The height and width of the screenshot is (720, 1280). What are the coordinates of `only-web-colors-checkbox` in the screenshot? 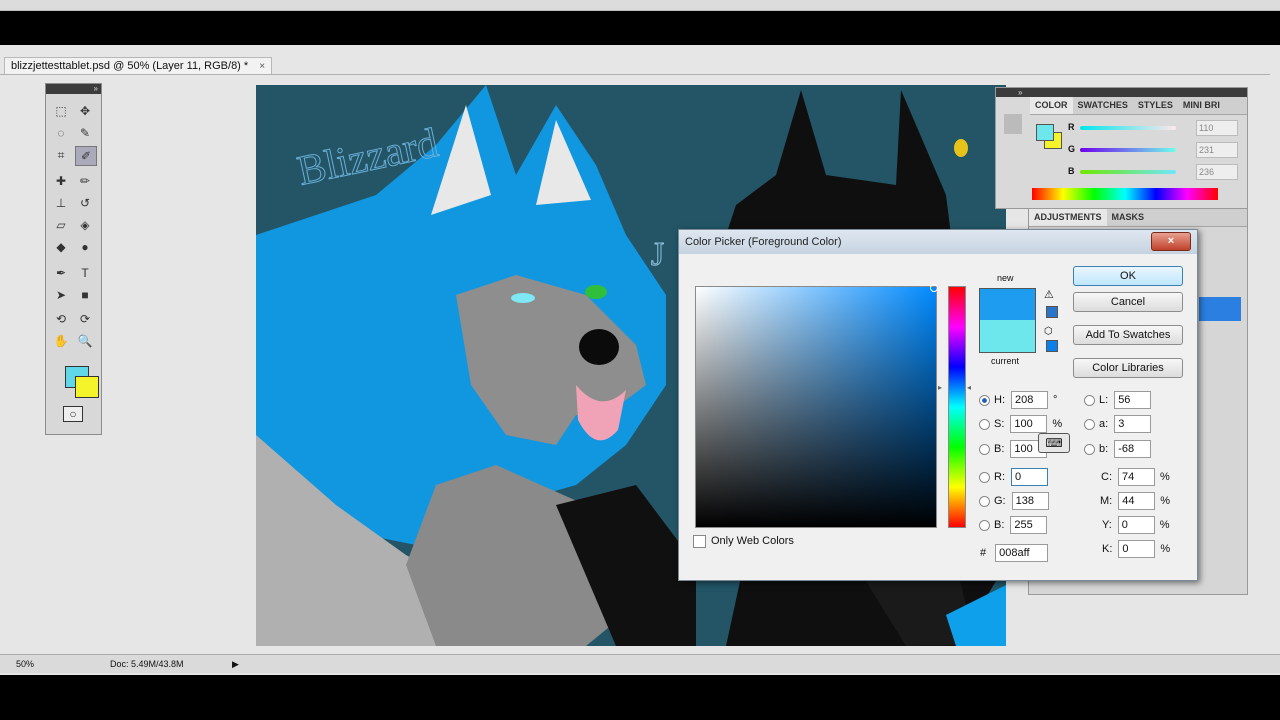 It's located at (699, 541).